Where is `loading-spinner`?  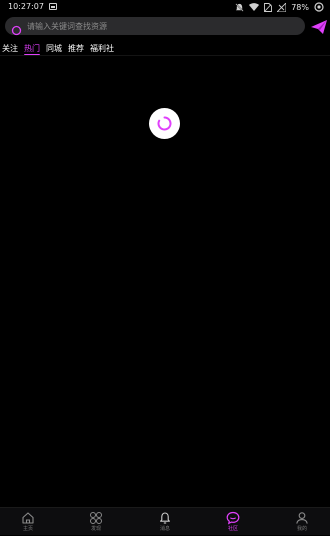
loading-spinner is located at coordinates (164, 123).